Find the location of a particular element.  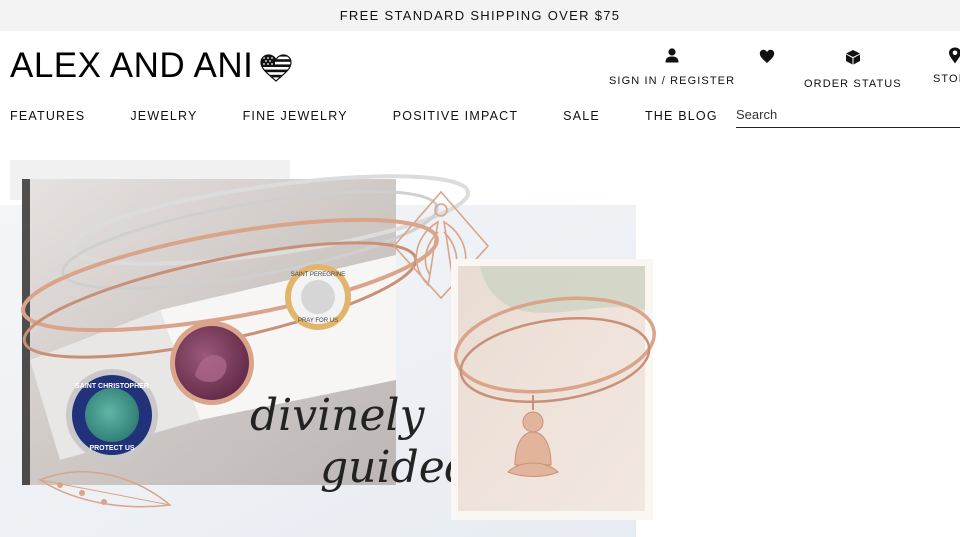

promo-text: FREE STANDARD SHIPPING OVER $75 is located at coordinates (480, 15).